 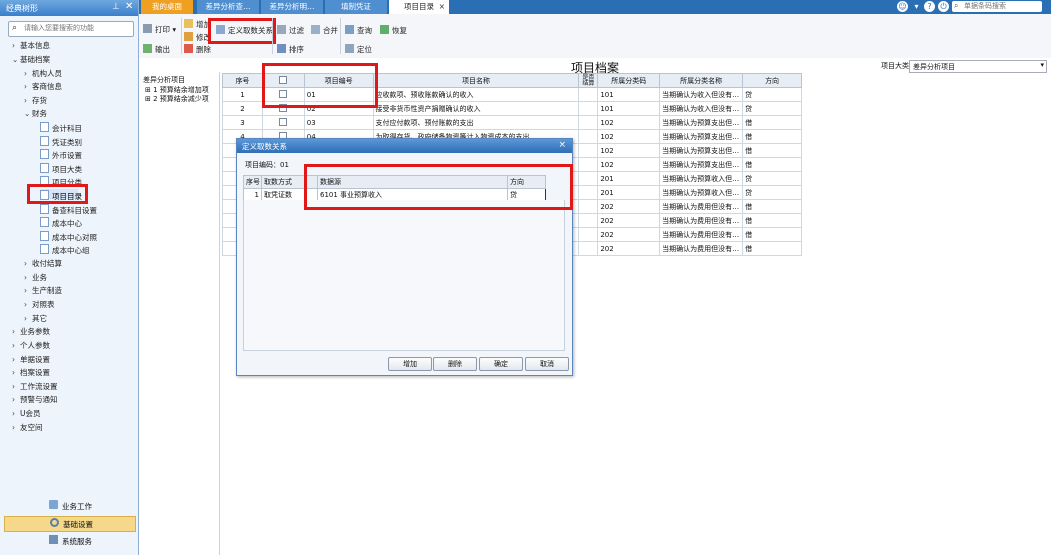 What do you see at coordinates (929, 6) in the screenshot?
I see `help-icon: ?` at bounding box center [929, 6].